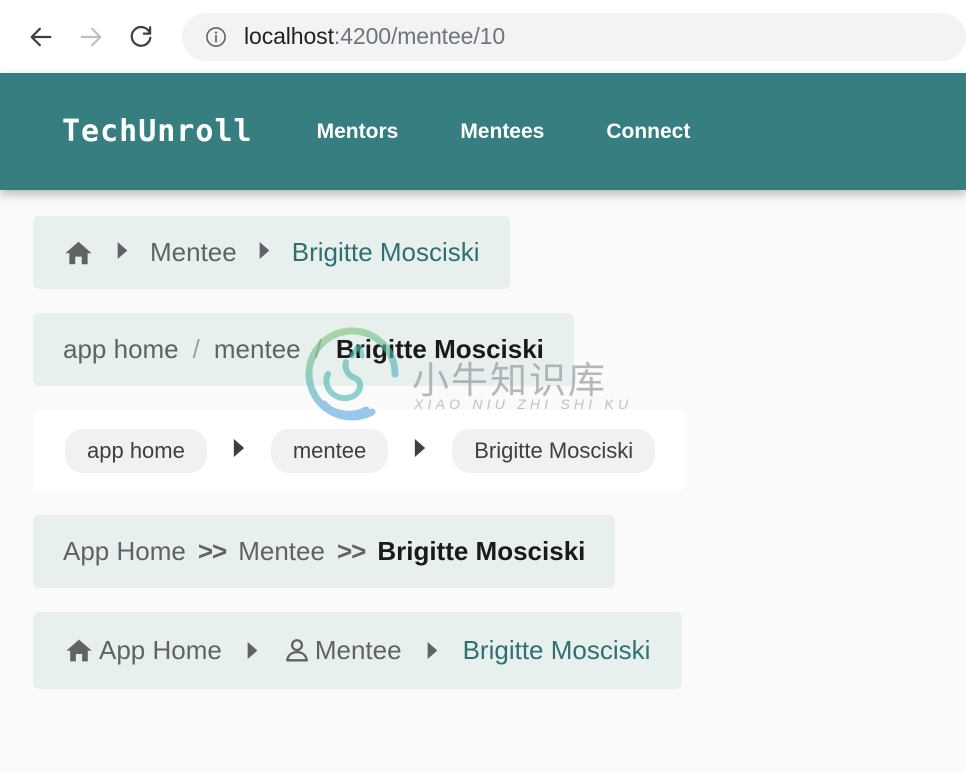  Describe the element at coordinates (358, 132) in the screenshot. I see `nav-link-mentors: Mentors` at that location.